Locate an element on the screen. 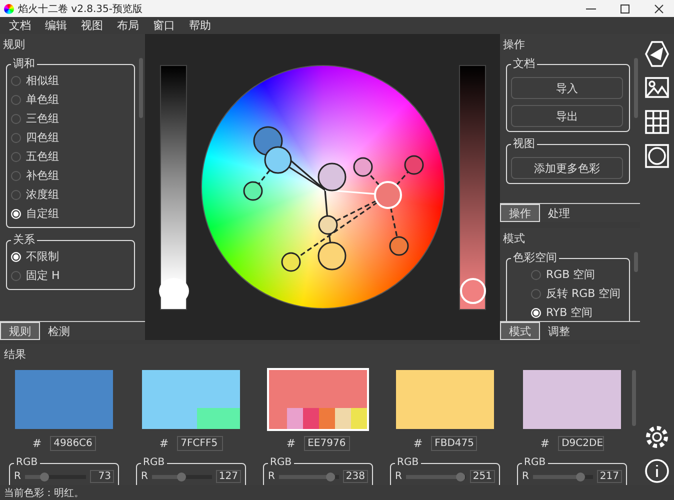 The width and height of the screenshot is (674, 500). panel-tab: 操作 is located at coordinates (520, 213).